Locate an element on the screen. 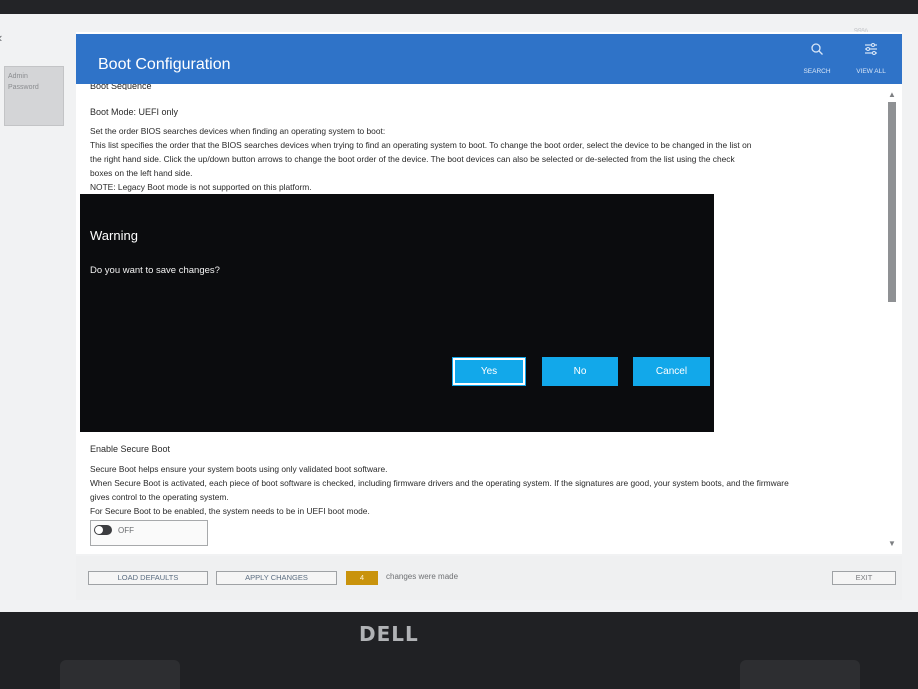 The image size is (918, 689). exit-button: EXIT is located at coordinates (864, 578).